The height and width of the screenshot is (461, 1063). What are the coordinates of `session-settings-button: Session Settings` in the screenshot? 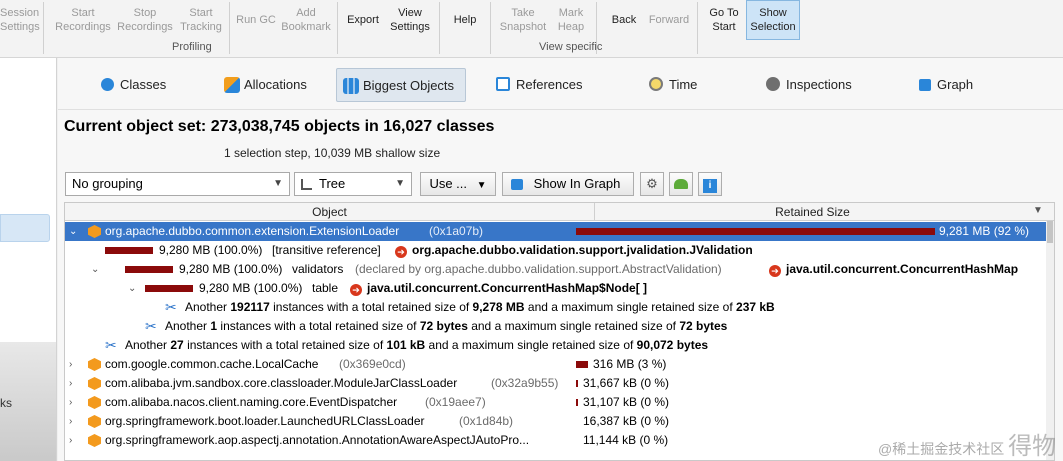 It's located at (20, 26).